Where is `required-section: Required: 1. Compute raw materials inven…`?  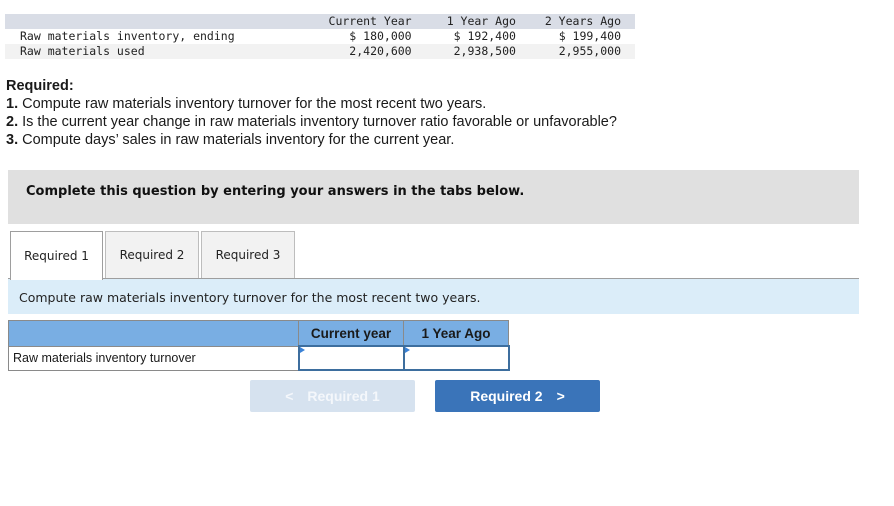 required-section: Required: 1. Compute raw materials inven… is located at coordinates (311, 113).